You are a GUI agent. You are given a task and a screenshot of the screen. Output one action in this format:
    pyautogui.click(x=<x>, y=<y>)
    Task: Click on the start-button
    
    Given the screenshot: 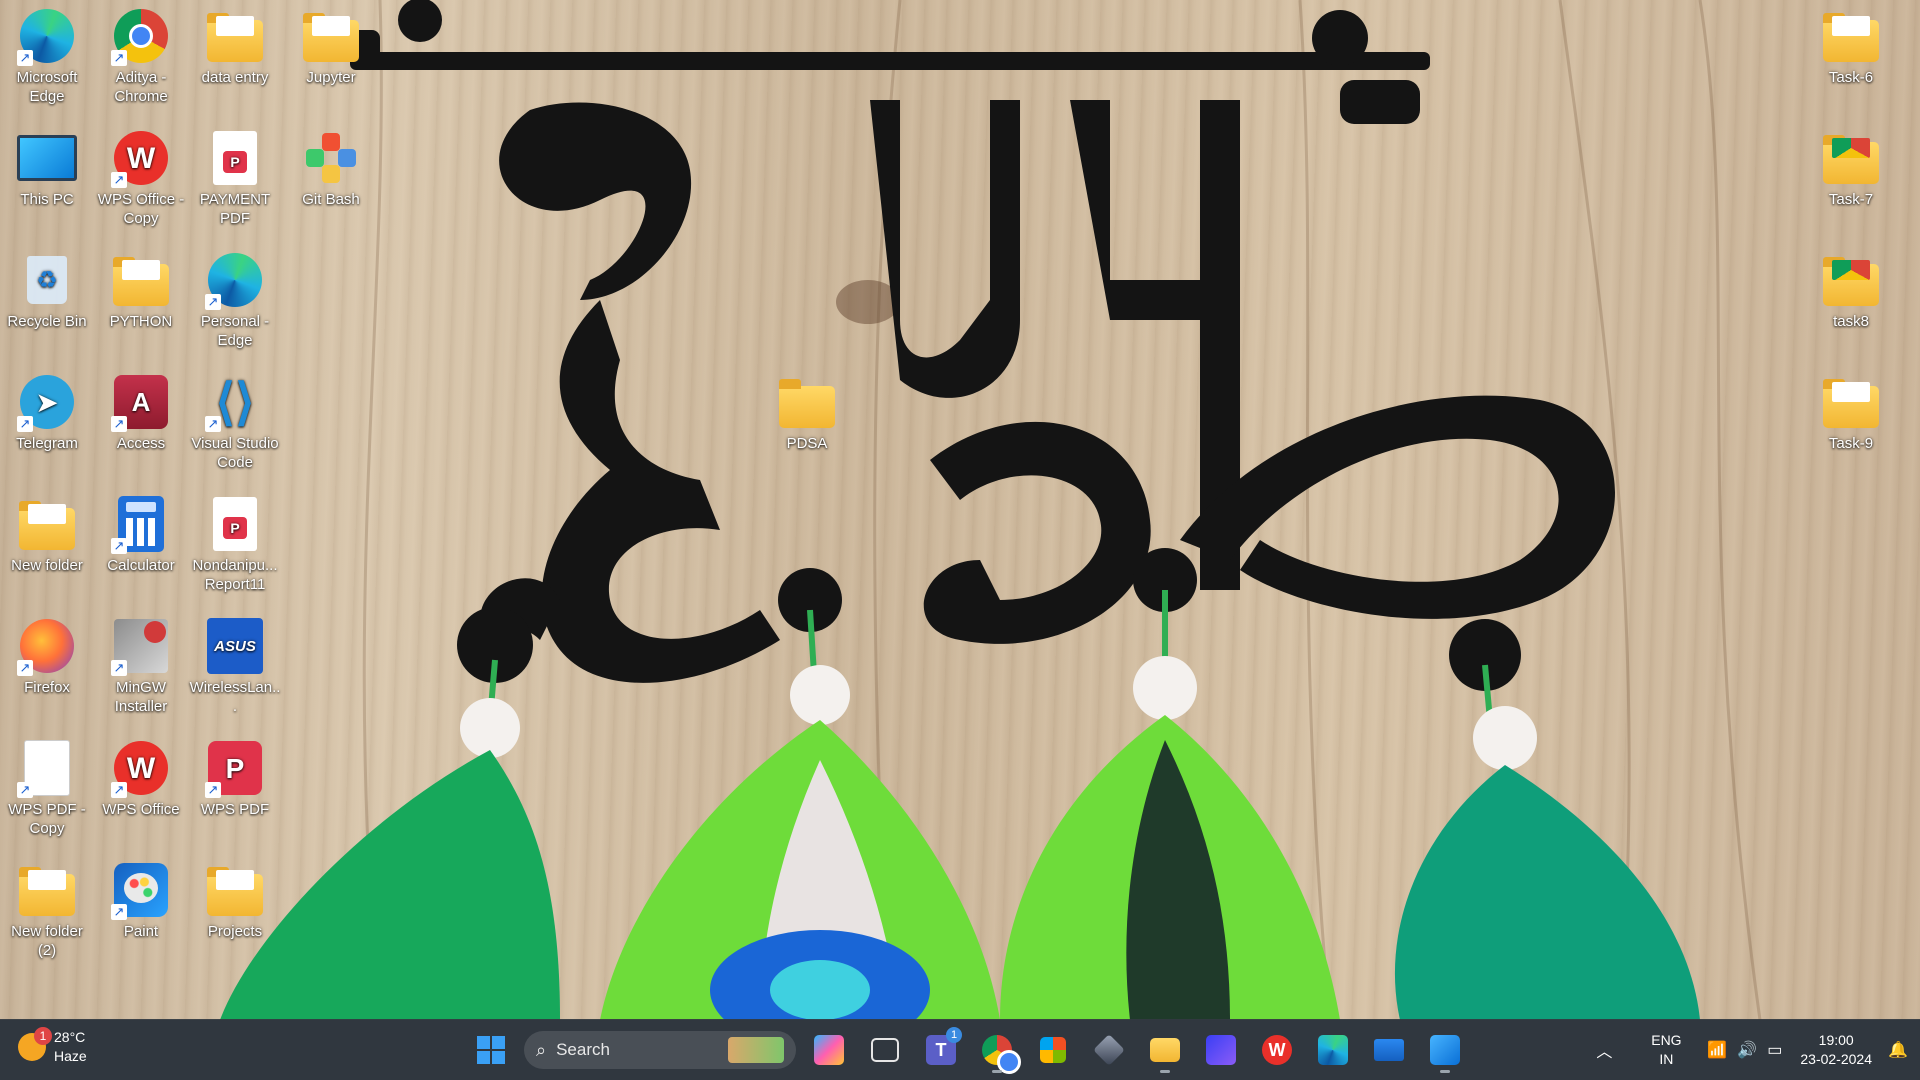 What is the action you would take?
    pyautogui.click(x=491, y=1050)
    